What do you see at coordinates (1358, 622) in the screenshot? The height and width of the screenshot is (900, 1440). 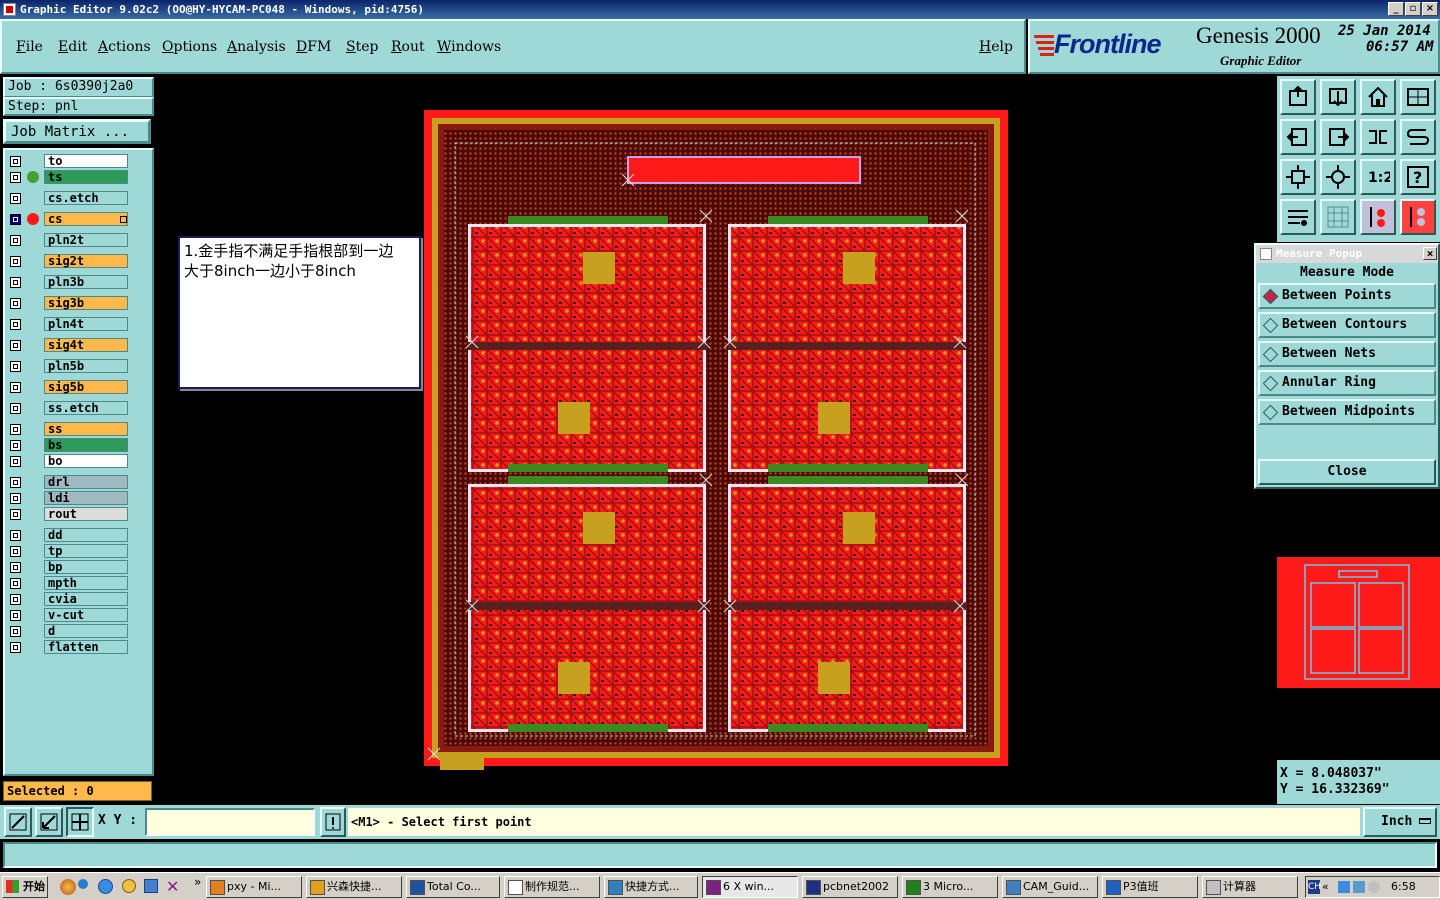 I see `overview-map` at bounding box center [1358, 622].